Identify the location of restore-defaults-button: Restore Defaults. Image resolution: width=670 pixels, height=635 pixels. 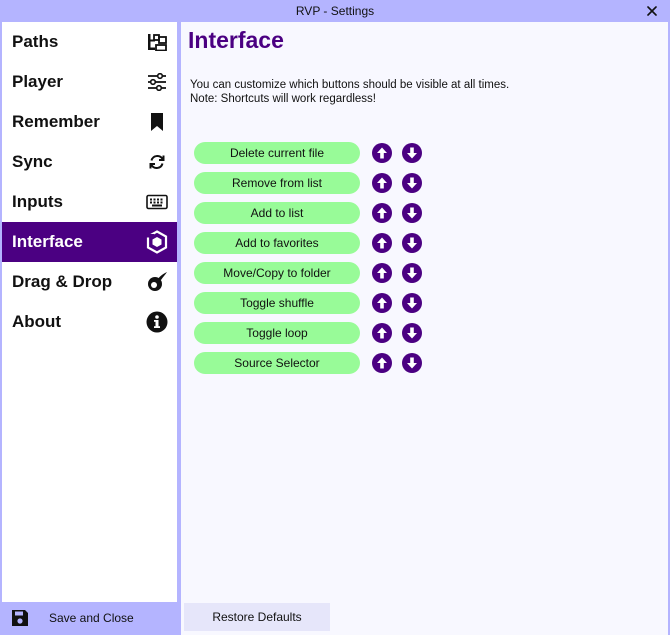
(257, 617).